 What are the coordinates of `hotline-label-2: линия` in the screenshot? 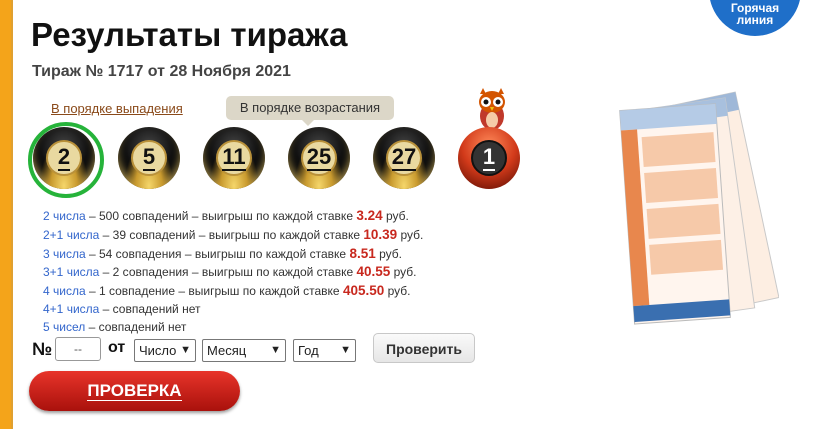 It's located at (755, 20).